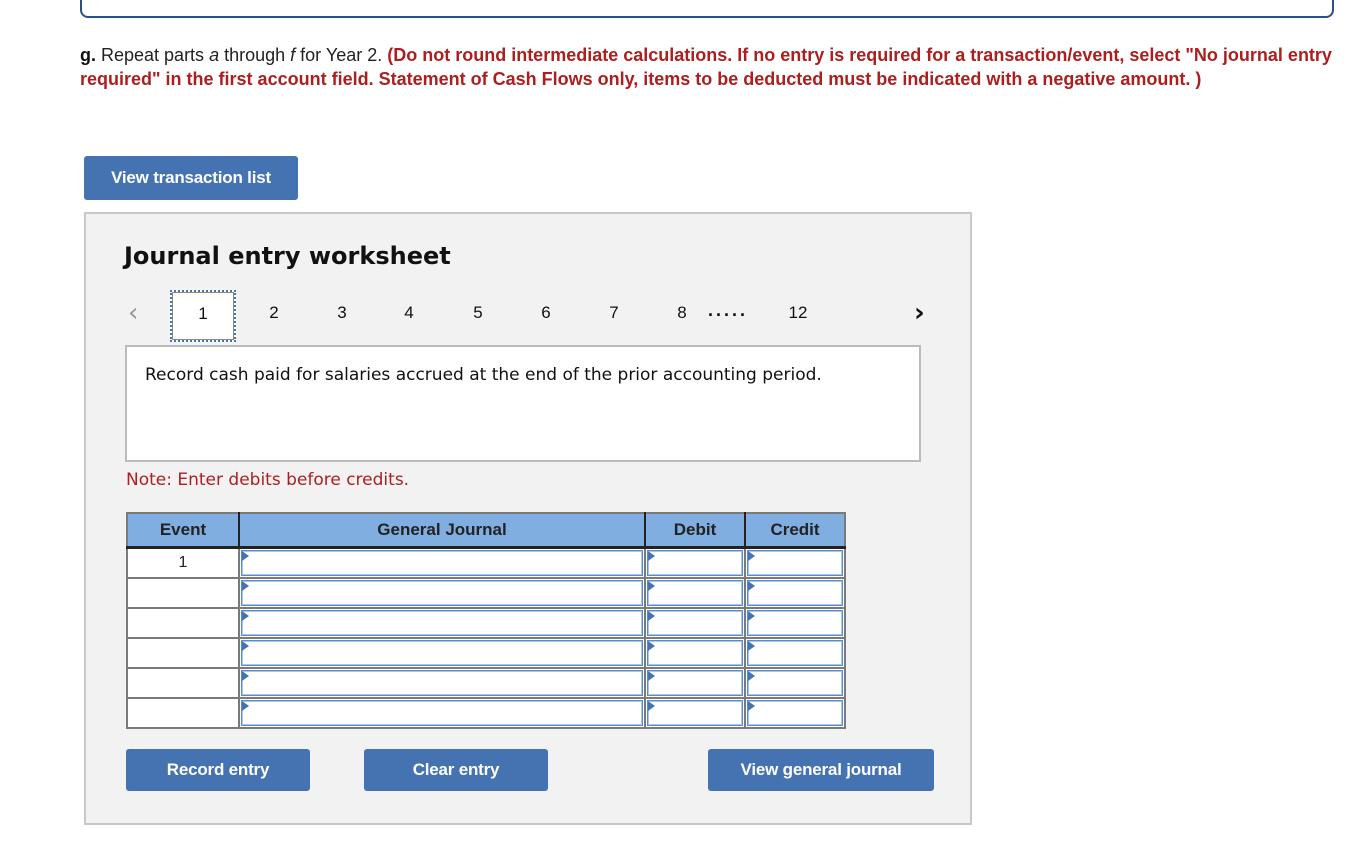  What do you see at coordinates (456, 770) in the screenshot?
I see `clear-entry-button: Clear entry` at bounding box center [456, 770].